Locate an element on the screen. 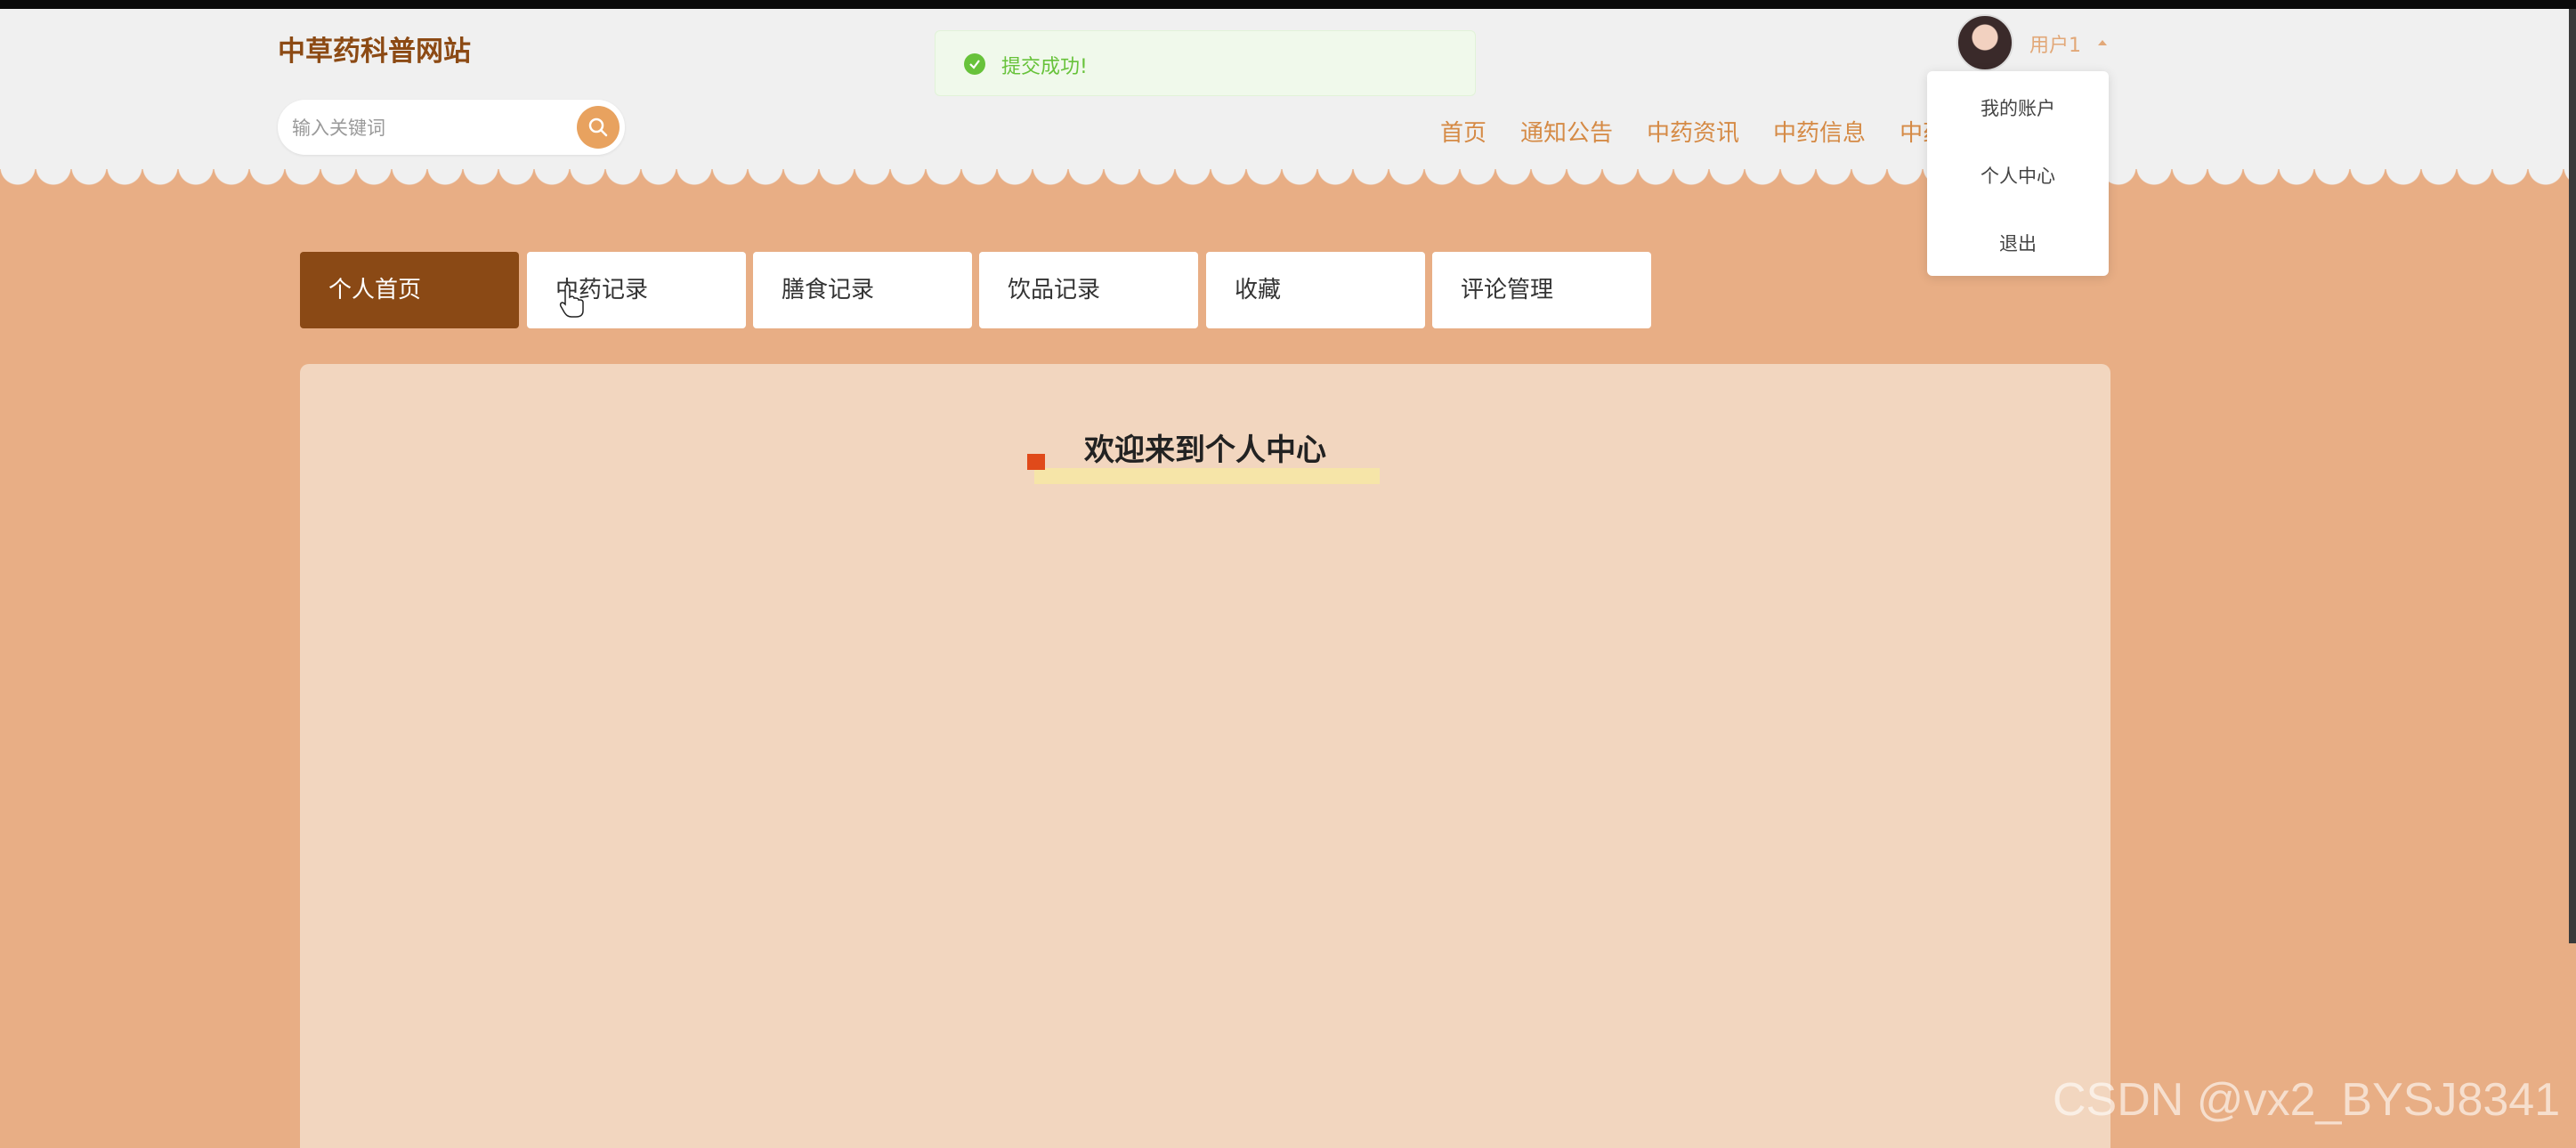 Image resolution: width=2576 pixels, height=1148 pixels. nav-item-herb-news: 中药资讯 is located at coordinates (1693, 133).